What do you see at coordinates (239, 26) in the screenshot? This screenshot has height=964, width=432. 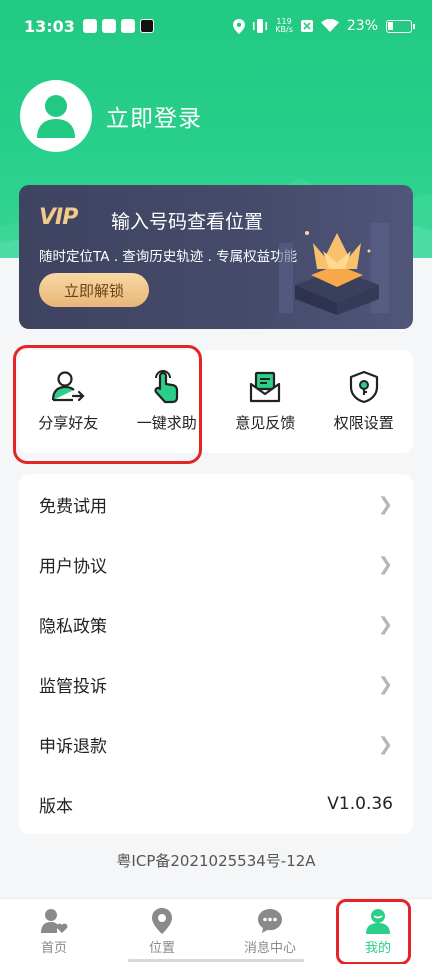 I see `location-status-icon` at bounding box center [239, 26].